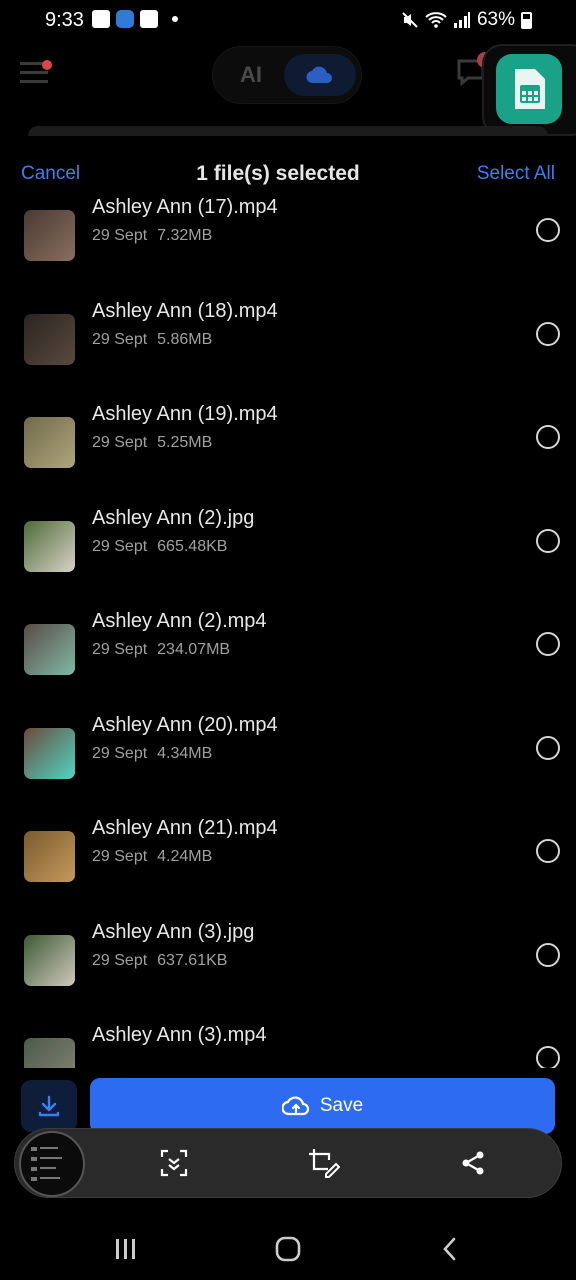  What do you see at coordinates (179, 621) in the screenshot?
I see `file-name: Ashley Ann (2).mp4` at bounding box center [179, 621].